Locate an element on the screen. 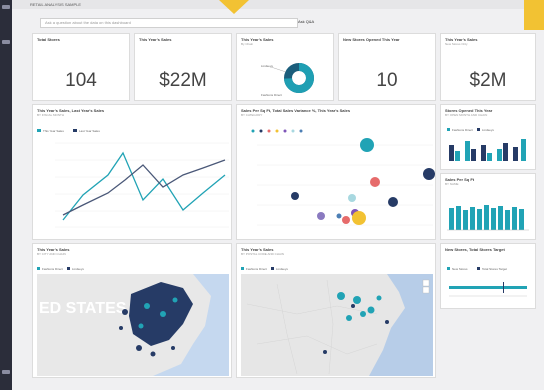 The height and width of the screenshot is (390, 544). map-visual: Fashions Direct Lindseys ED STATES is located at coordinates (133, 321).